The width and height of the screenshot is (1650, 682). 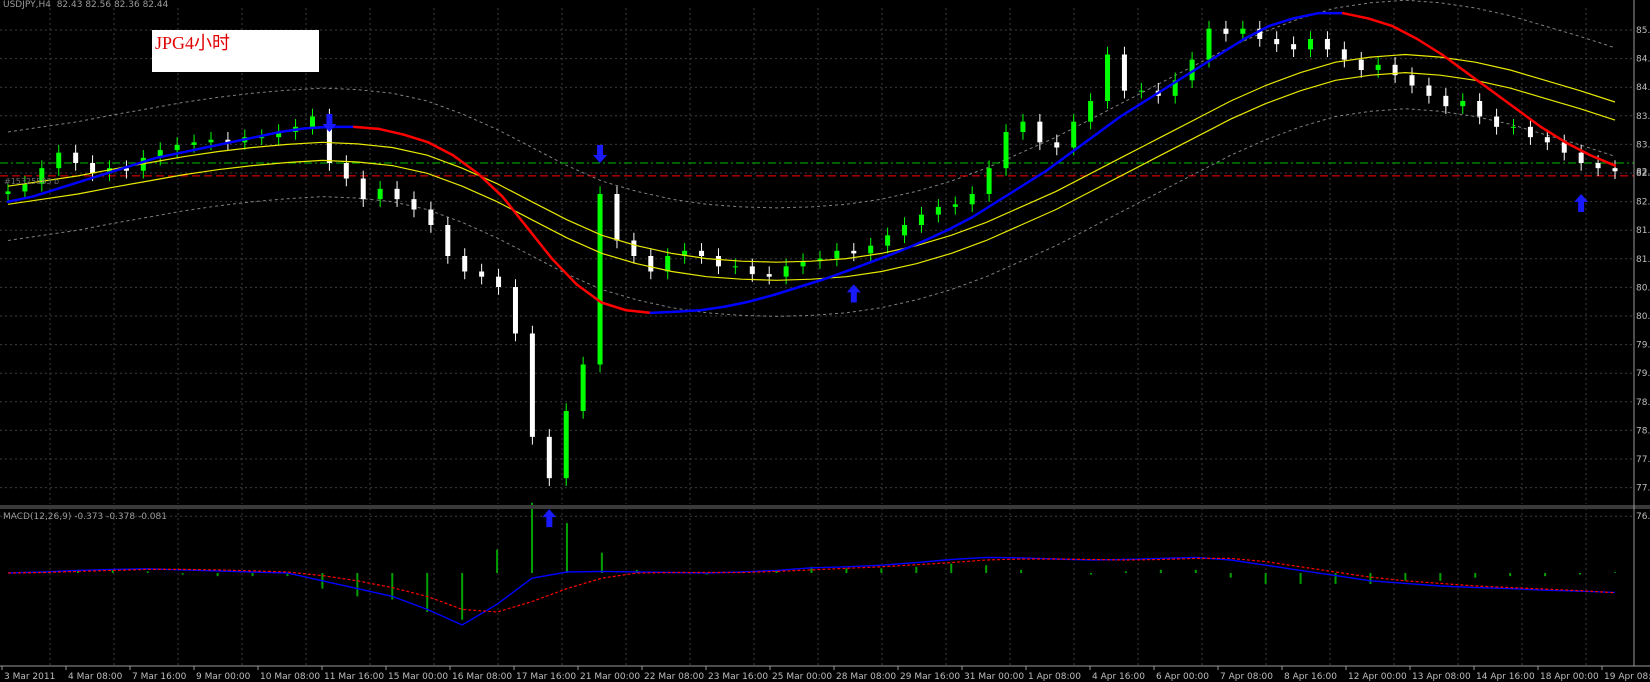 What do you see at coordinates (1569, 677) in the screenshot?
I see `time-tick-label: 18 Apr 00:00` at bounding box center [1569, 677].